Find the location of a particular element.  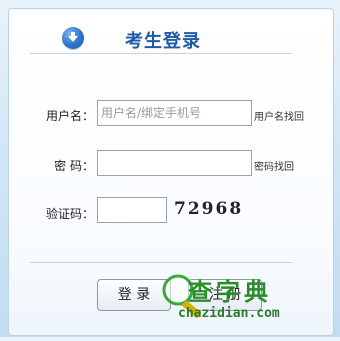

password-input is located at coordinates (174, 163).